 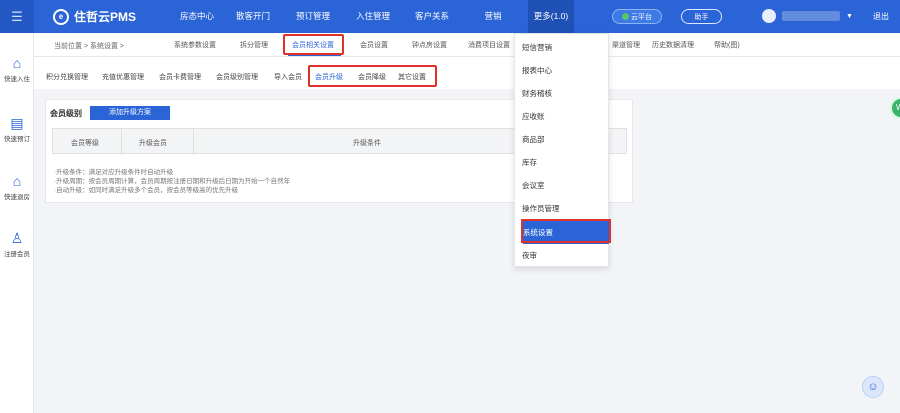 What do you see at coordinates (673, 45) in the screenshot?
I see `tab-history-cleanup: 历史数据清理` at bounding box center [673, 45].